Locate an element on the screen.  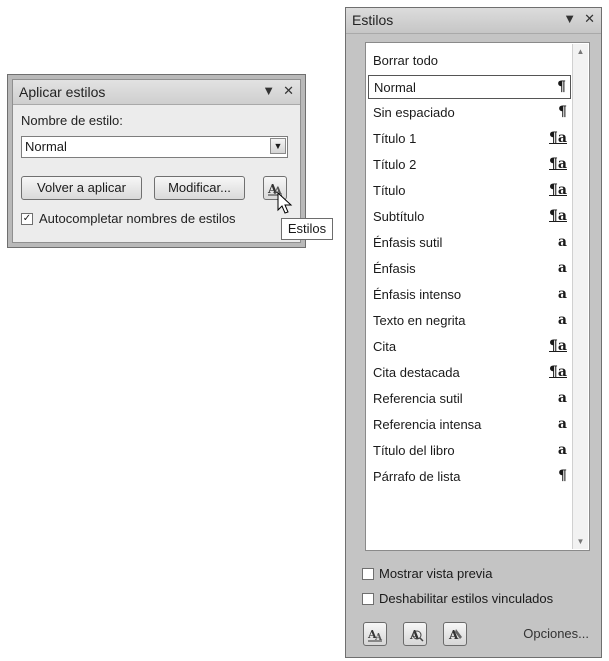
style-item-label: Énfasis is located at coordinates (394, 268).